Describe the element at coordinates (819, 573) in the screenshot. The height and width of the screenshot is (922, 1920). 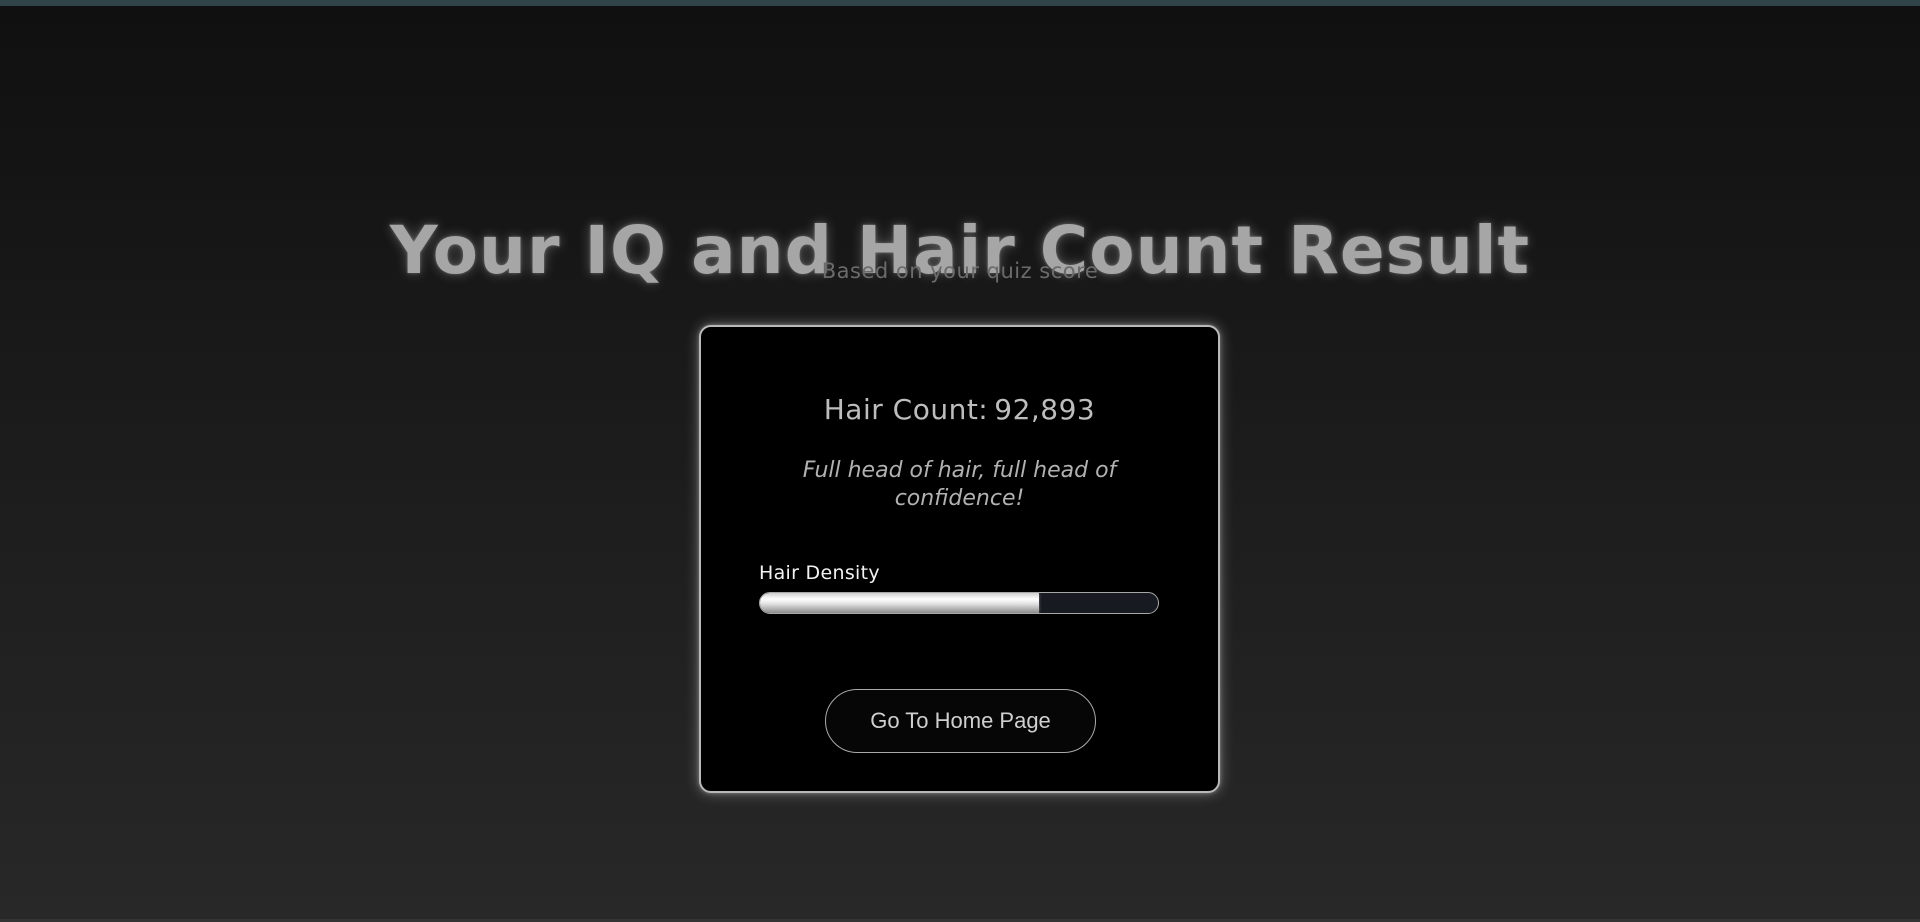
I see `hair-density-label: Hair Density` at that location.